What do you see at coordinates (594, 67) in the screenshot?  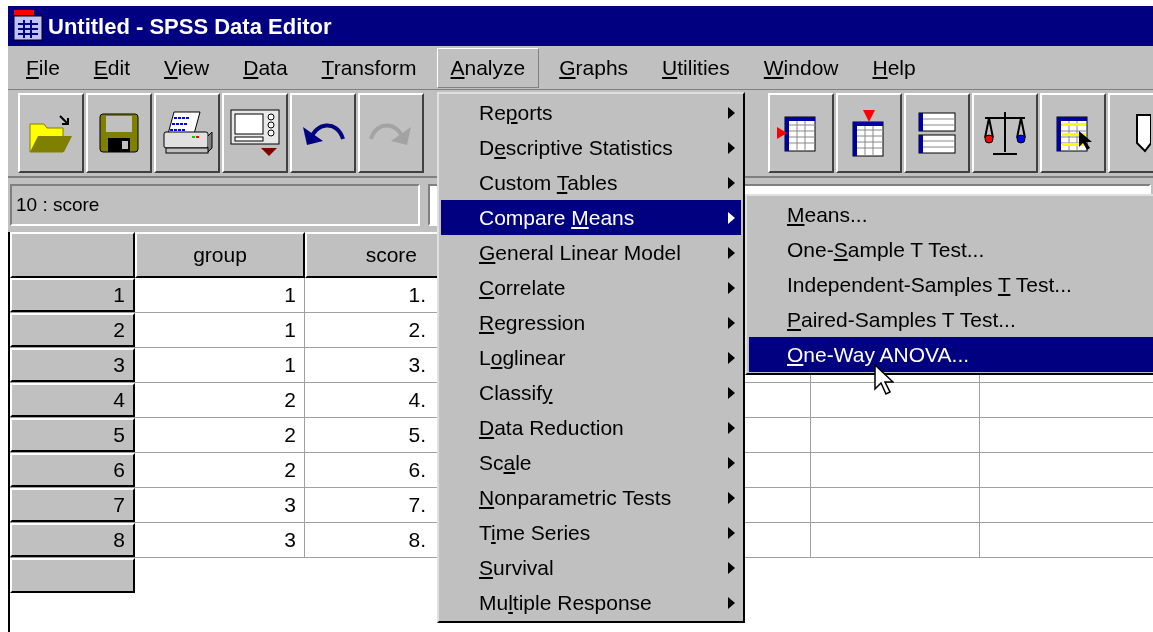 I see `menu-item: Graphs` at bounding box center [594, 67].